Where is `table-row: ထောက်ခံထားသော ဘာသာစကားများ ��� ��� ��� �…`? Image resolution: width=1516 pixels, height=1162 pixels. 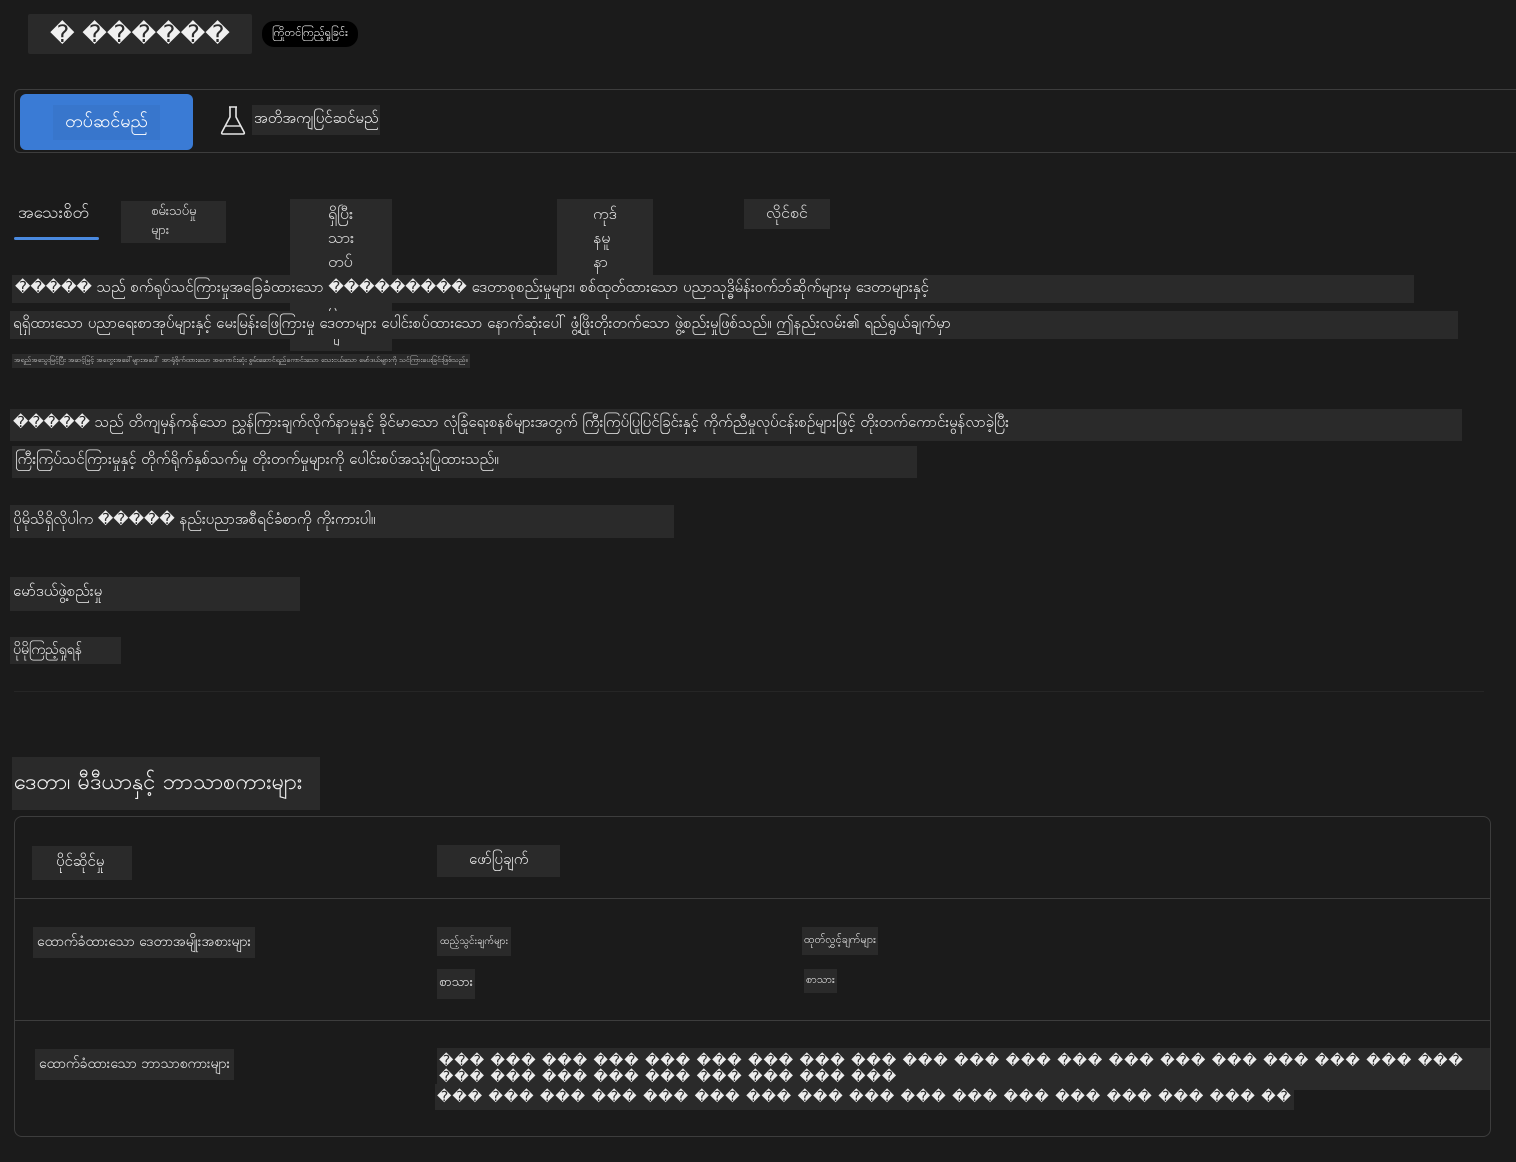
table-row: ထောက်ခံထားသော ဘာသာစကားများ ��� ��� ��� �… is located at coordinates (752, 1079).